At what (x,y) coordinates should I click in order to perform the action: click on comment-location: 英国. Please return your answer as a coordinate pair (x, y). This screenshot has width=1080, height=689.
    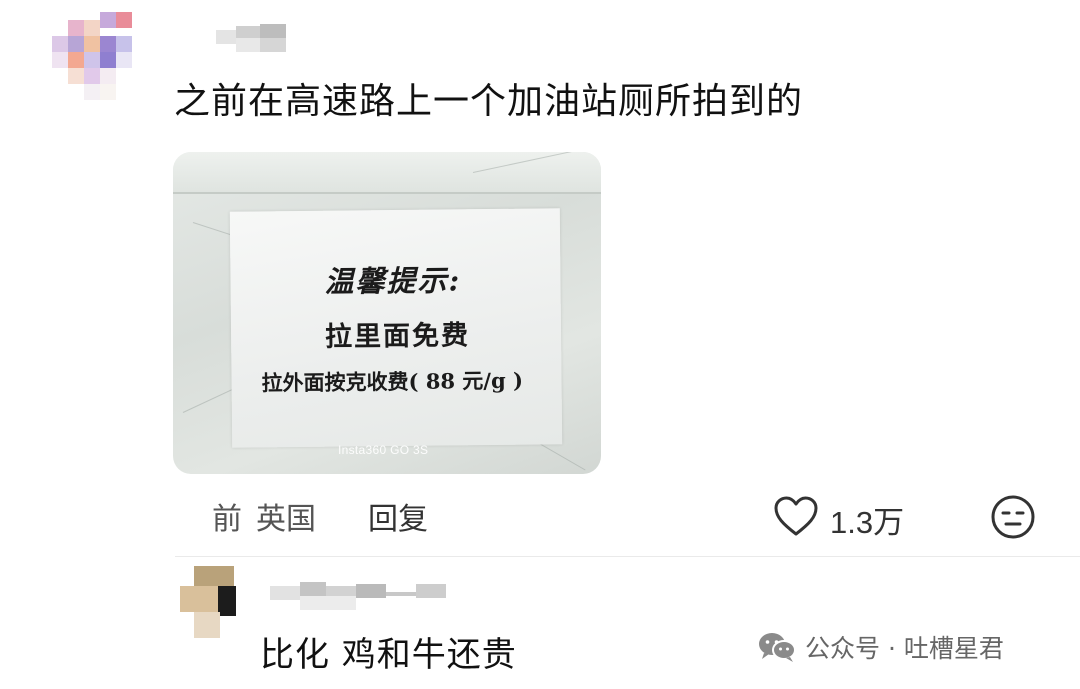
    Looking at the image, I should click on (286, 519).